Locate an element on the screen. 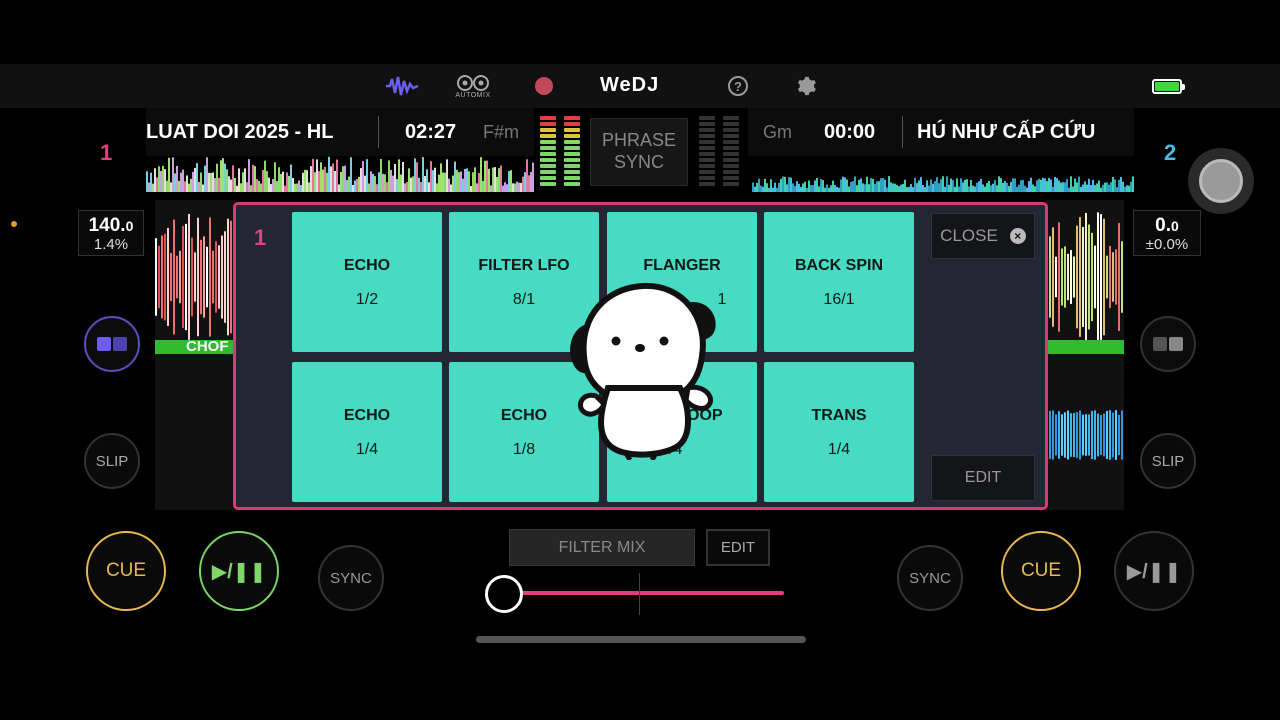 This screenshot has height=720, width=1280. fx-pad-value: 1/2 is located at coordinates (367, 299).